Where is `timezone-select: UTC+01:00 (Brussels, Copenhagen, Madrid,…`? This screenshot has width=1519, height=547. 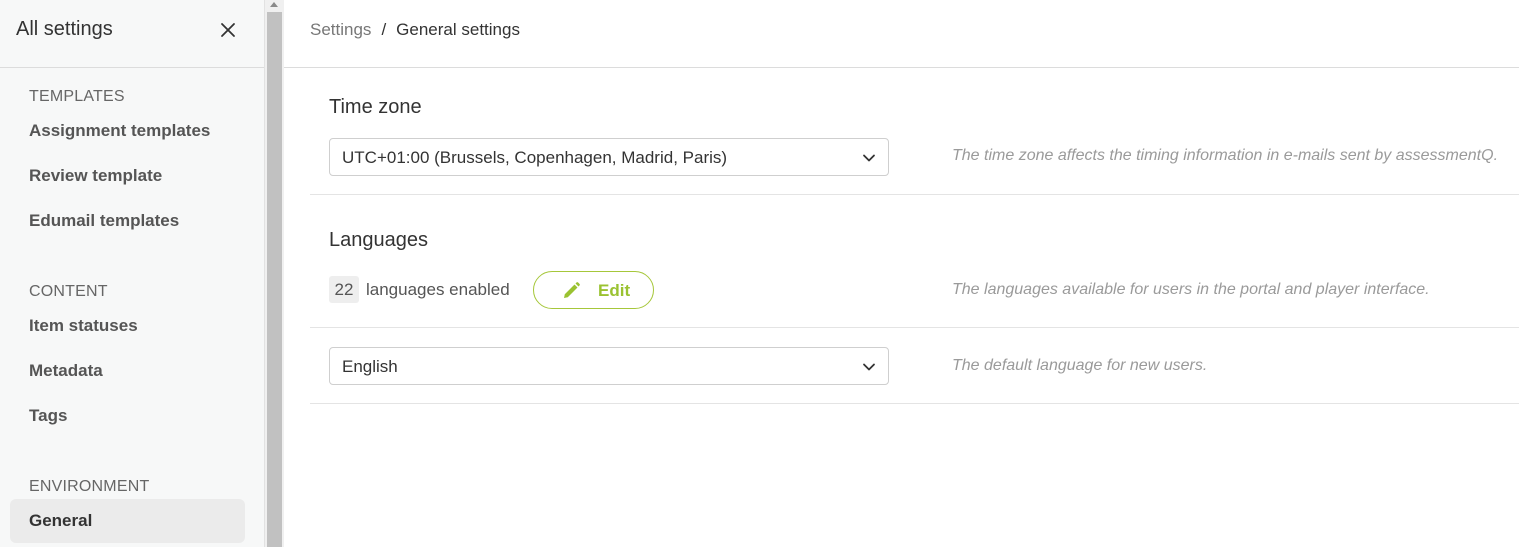 timezone-select: UTC+01:00 (Brussels, Copenhagen, Madrid,… is located at coordinates (609, 157).